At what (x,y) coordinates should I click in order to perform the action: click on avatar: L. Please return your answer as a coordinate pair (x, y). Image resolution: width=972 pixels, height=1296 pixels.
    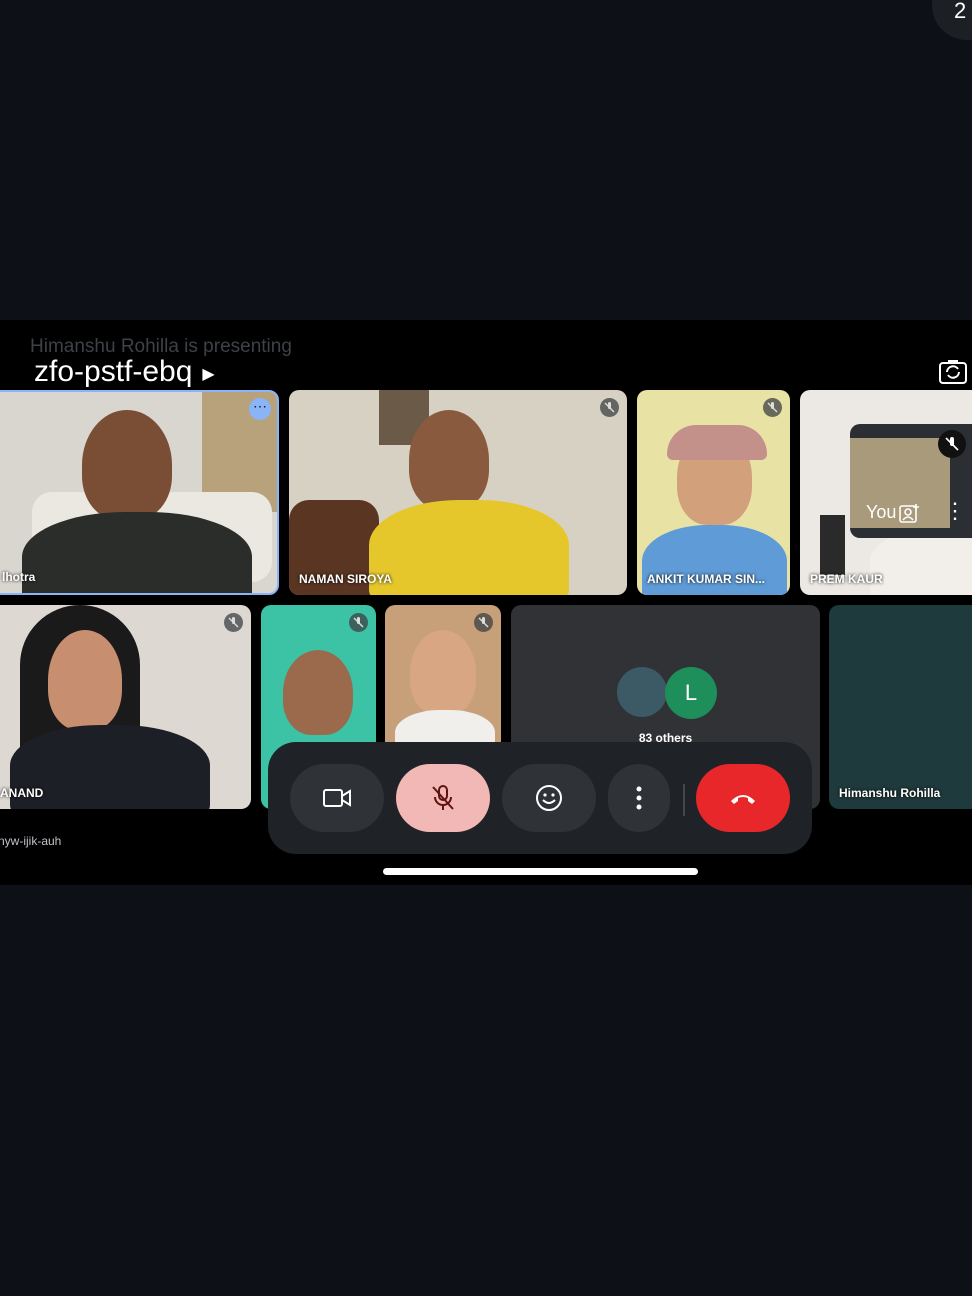
    Looking at the image, I should click on (691, 693).